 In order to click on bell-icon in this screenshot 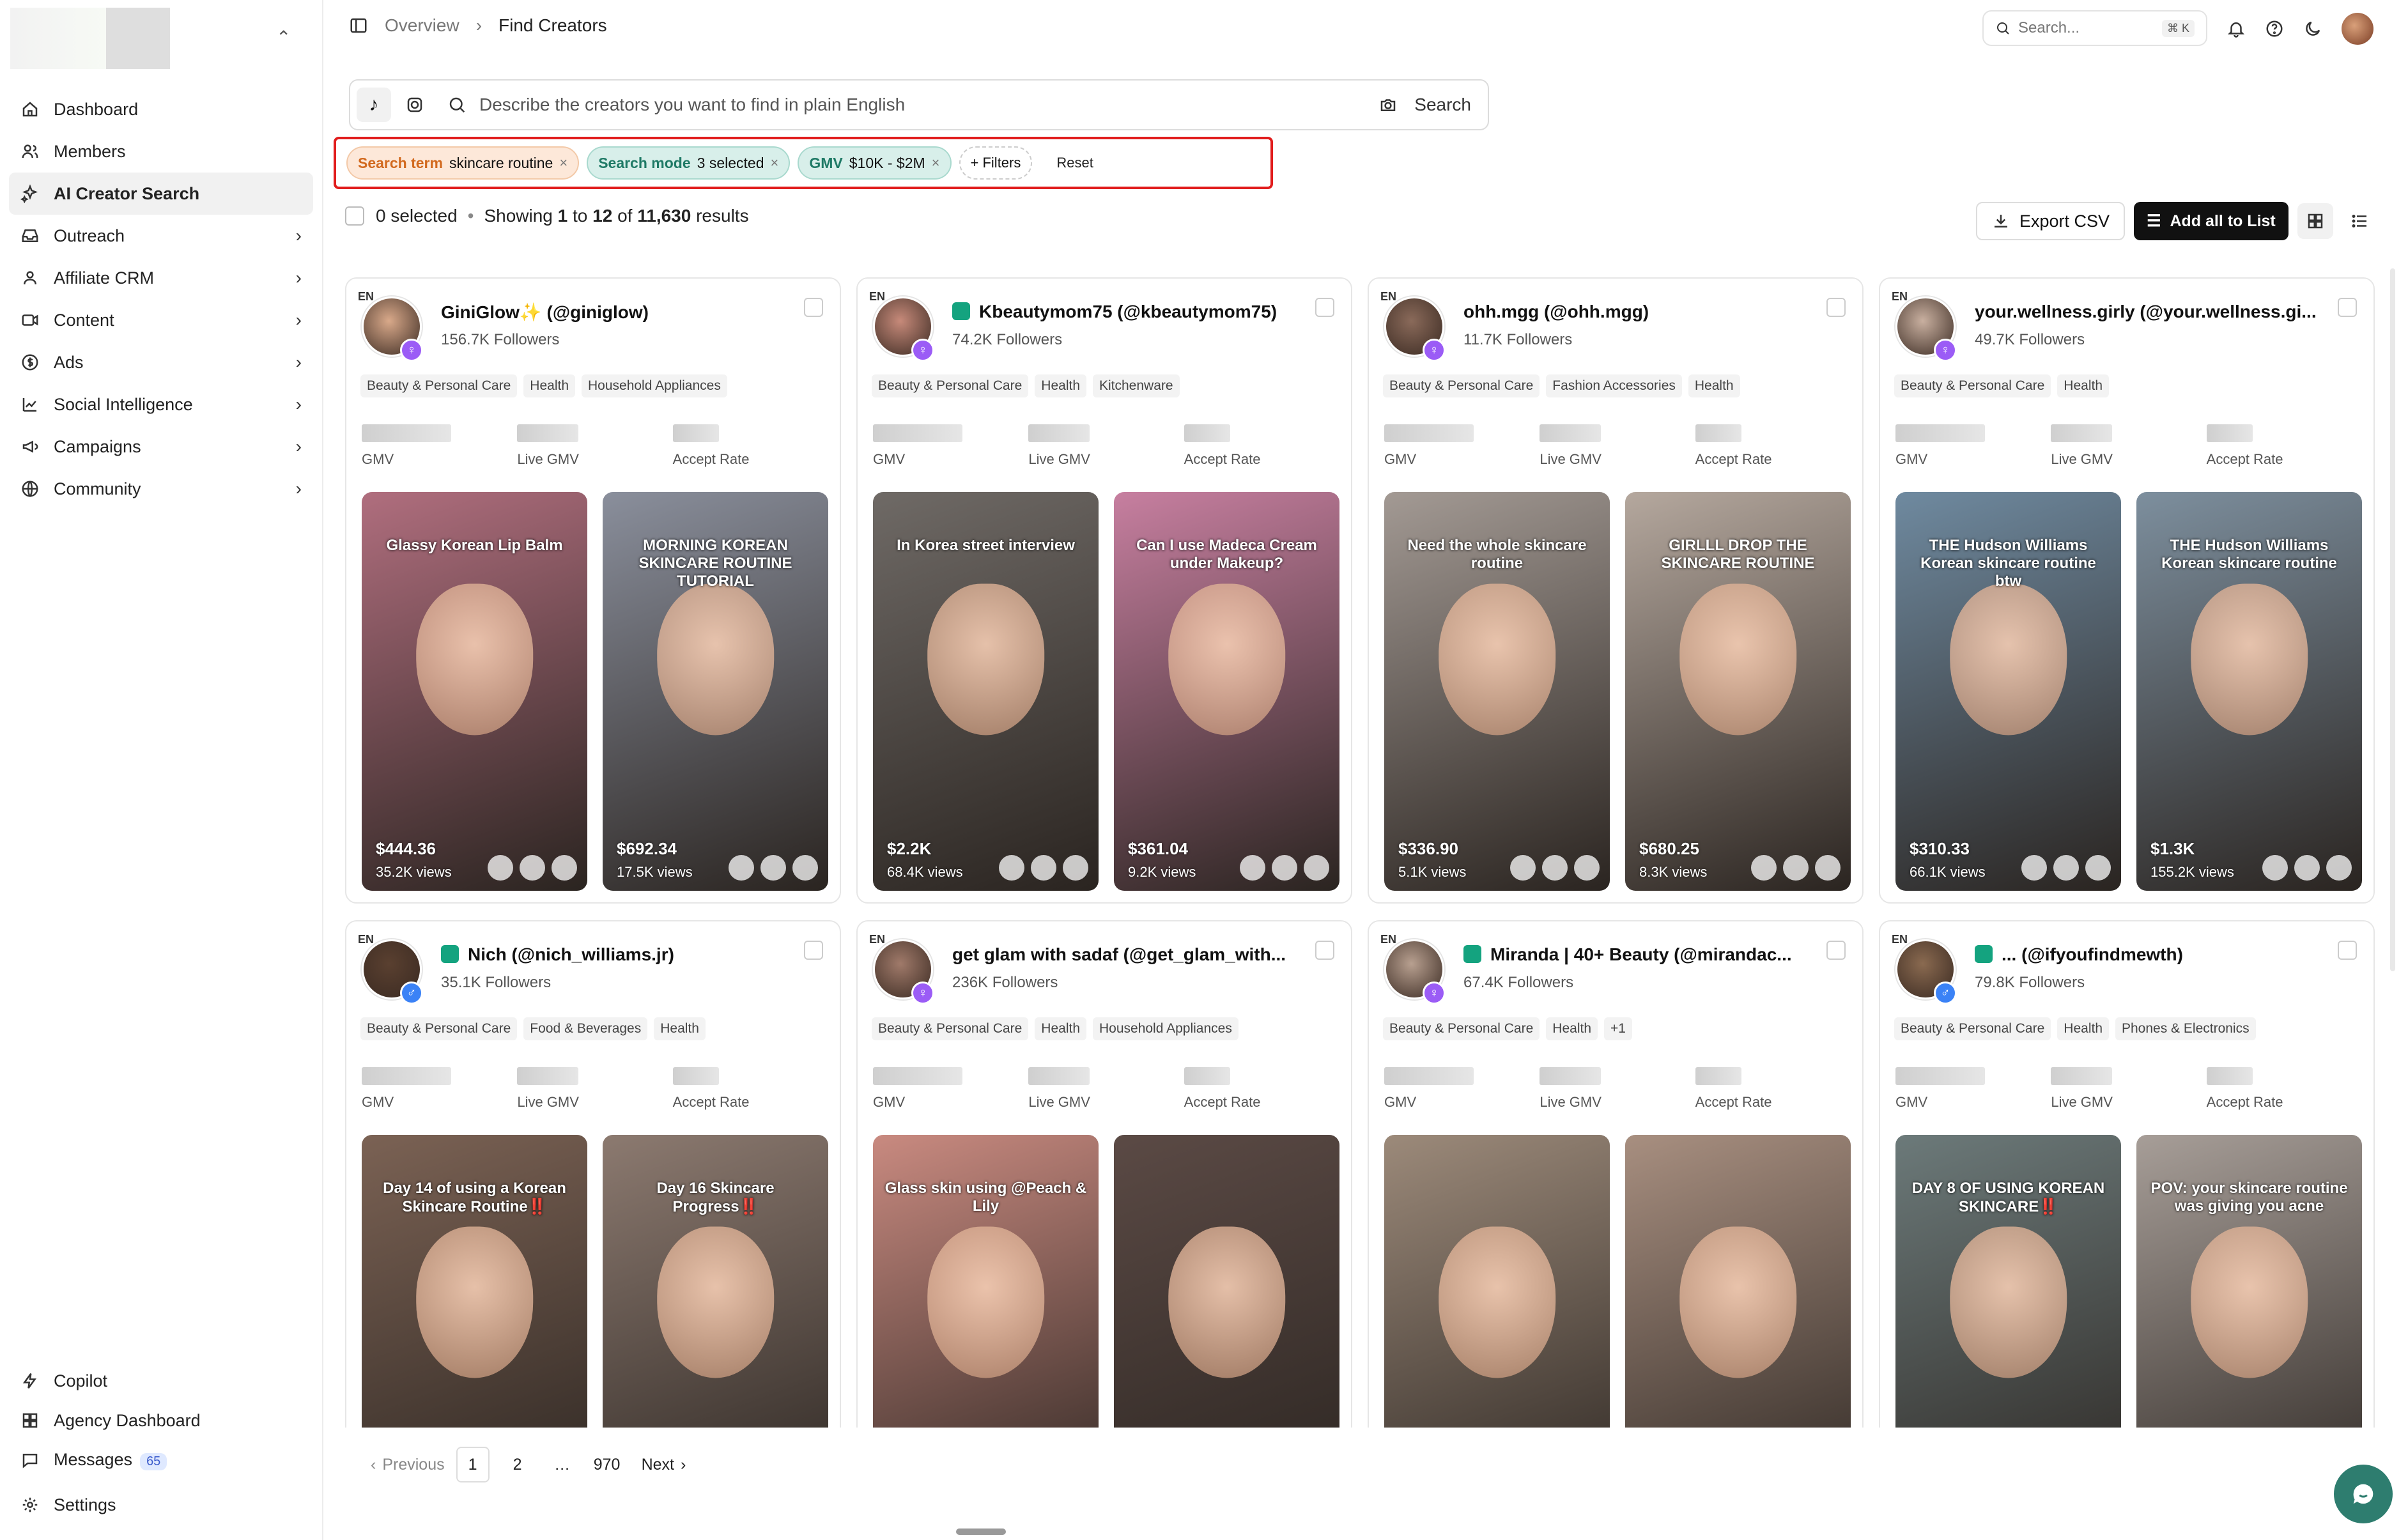, I will do `click(2236, 28)`.